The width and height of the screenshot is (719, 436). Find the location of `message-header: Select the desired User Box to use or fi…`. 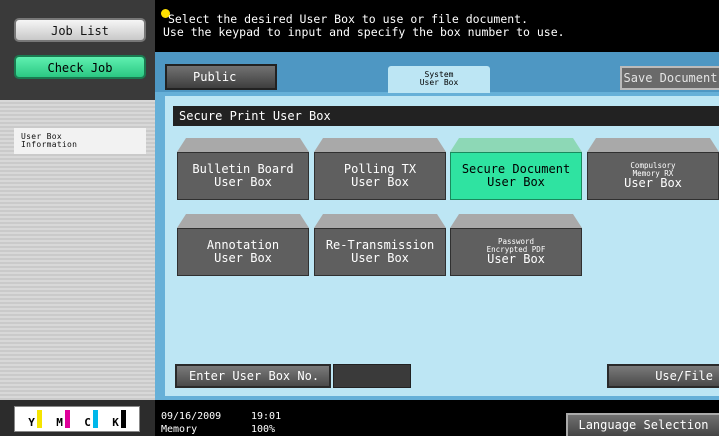

message-header: Select the desired User Box to use or fi… is located at coordinates (437, 26).